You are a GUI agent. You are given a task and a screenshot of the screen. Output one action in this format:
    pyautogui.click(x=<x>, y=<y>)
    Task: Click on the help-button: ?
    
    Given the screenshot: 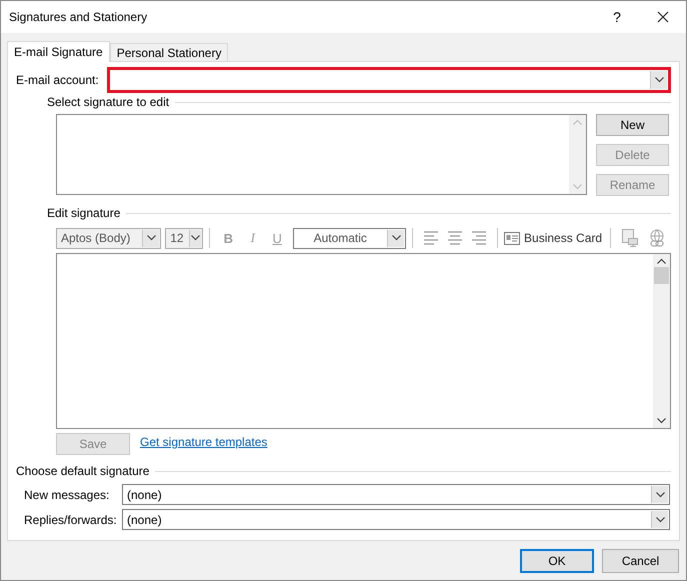 What is the action you would take?
    pyautogui.click(x=617, y=17)
    